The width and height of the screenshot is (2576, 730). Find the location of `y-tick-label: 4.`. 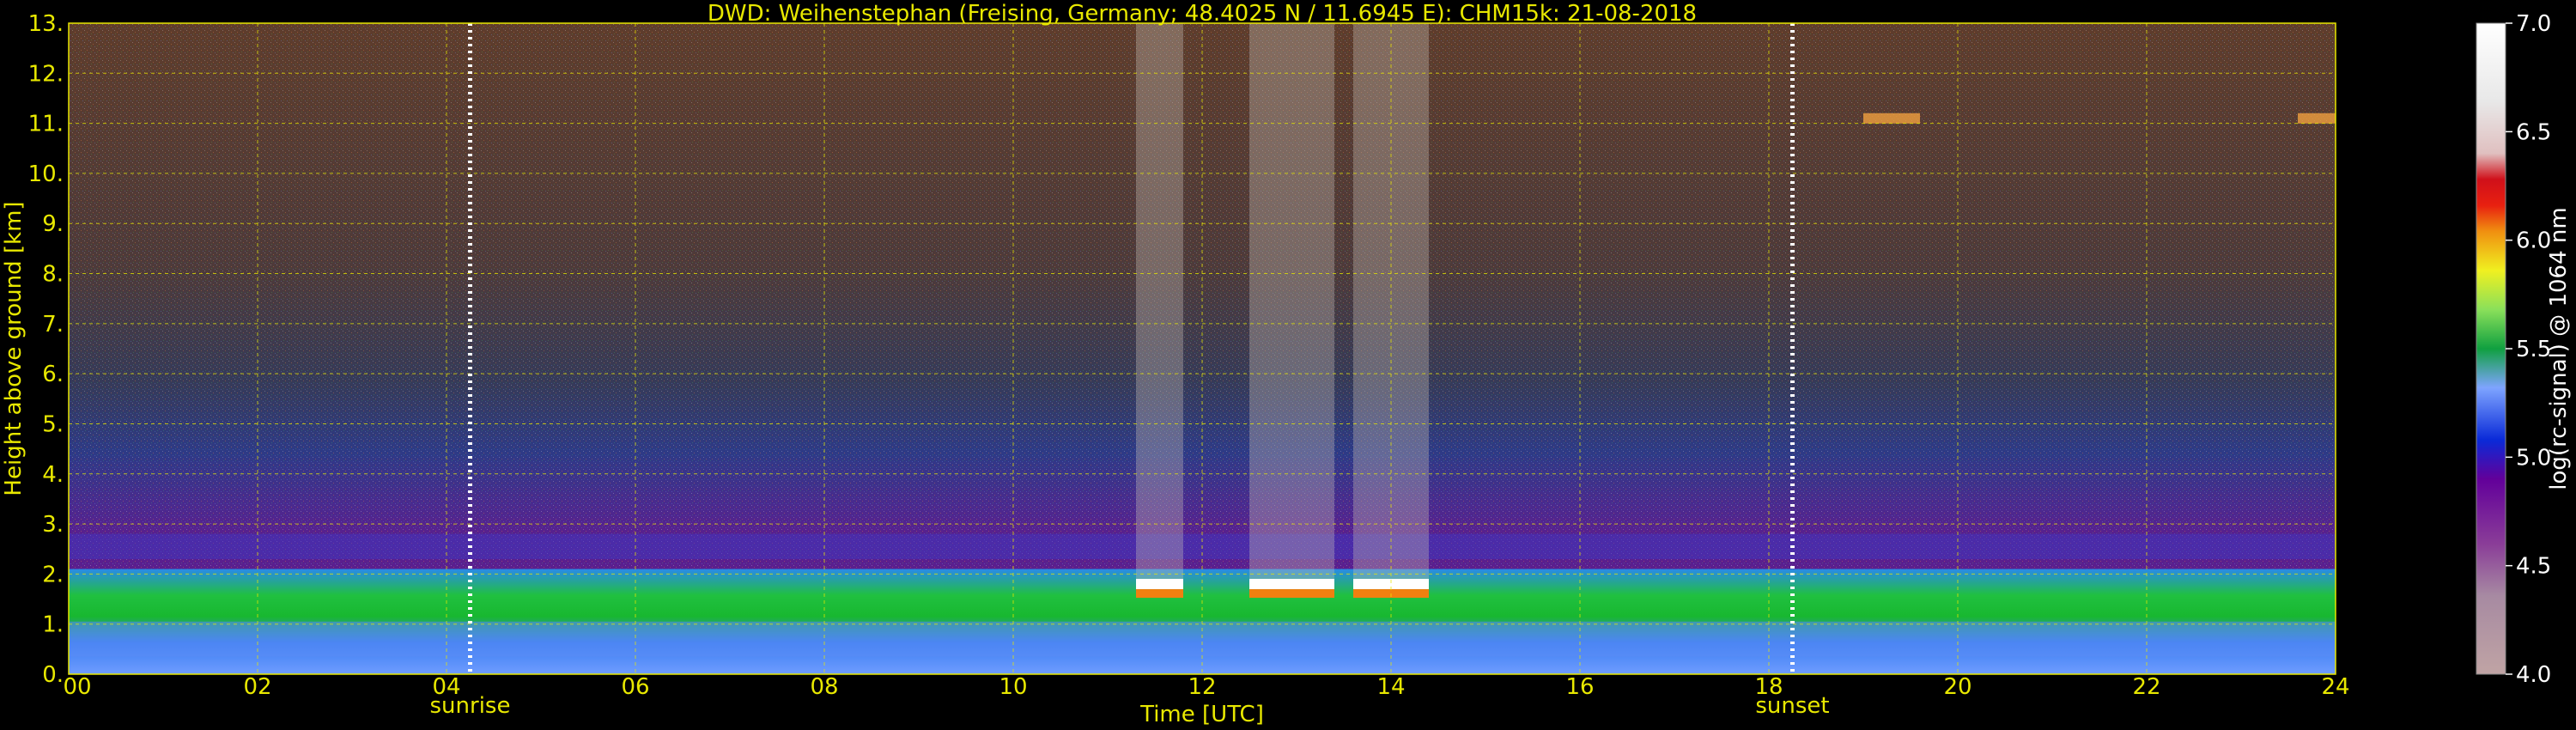

y-tick-label: 4. is located at coordinates (53, 475).